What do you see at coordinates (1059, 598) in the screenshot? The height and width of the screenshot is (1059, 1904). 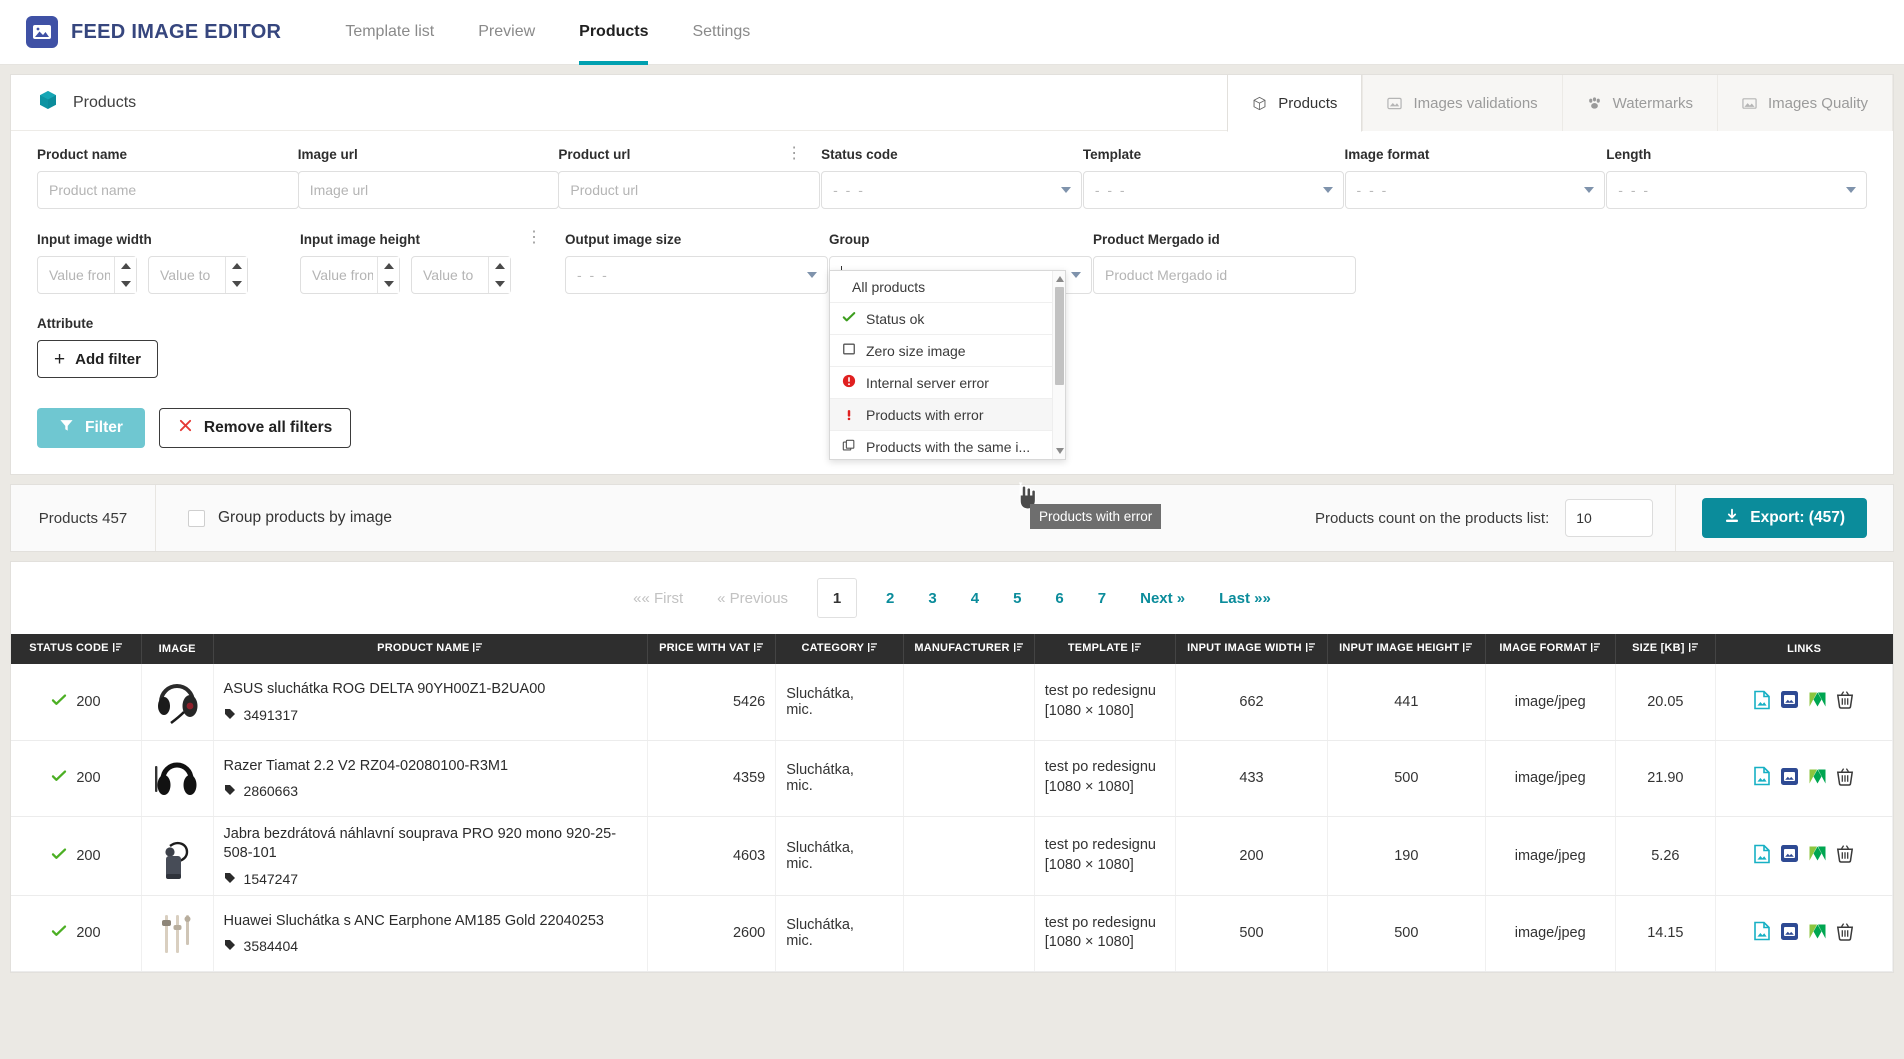 I see `pagination-page-6: 6` at bounding box center [1059, 598].